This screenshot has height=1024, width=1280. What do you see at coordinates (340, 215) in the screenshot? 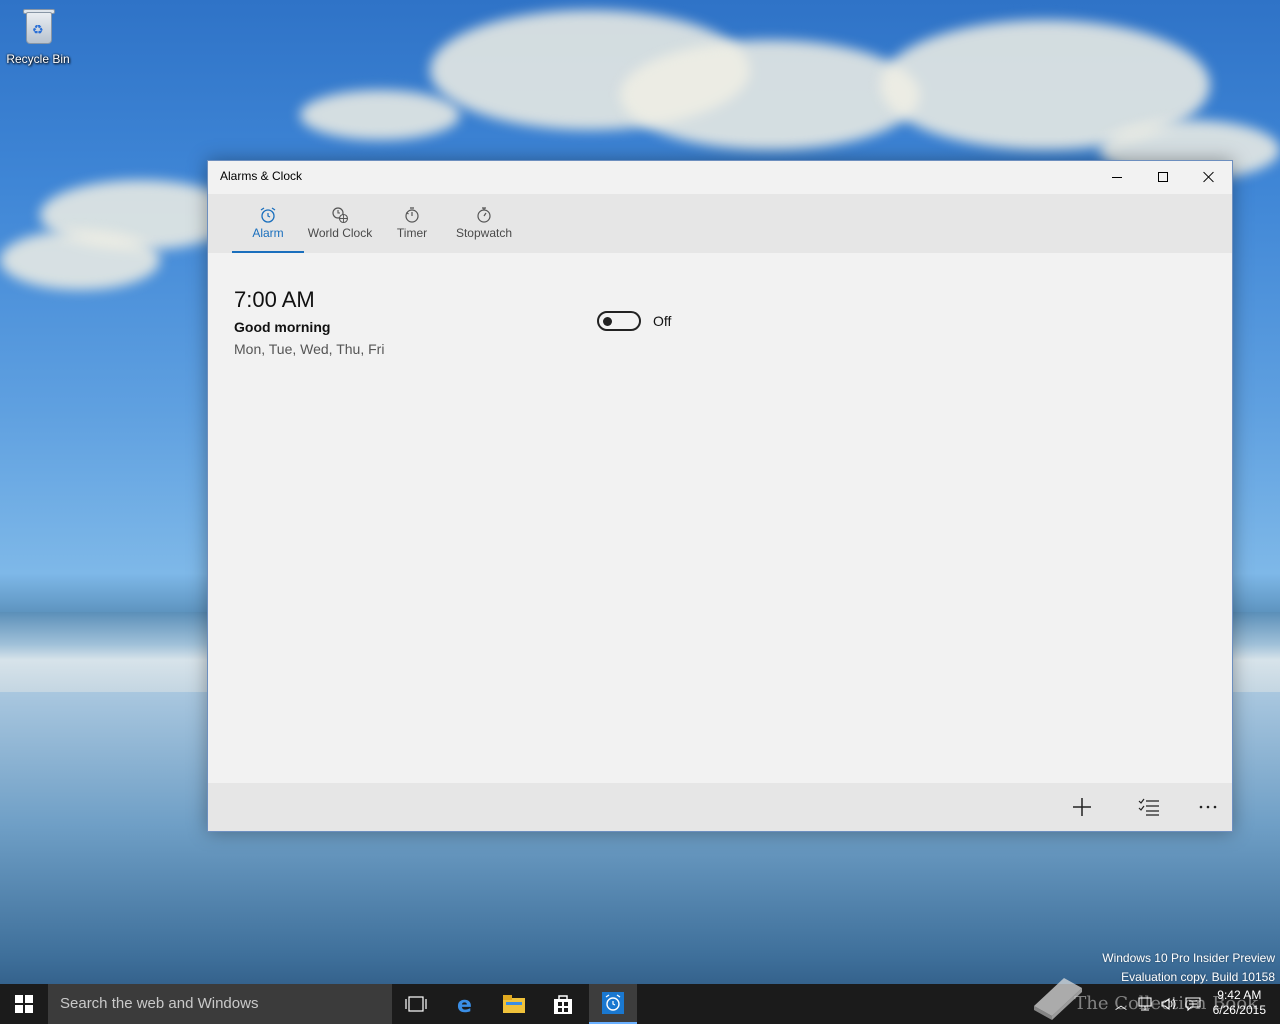
I see `world-clock-icon` at bounding box center [340, 215].